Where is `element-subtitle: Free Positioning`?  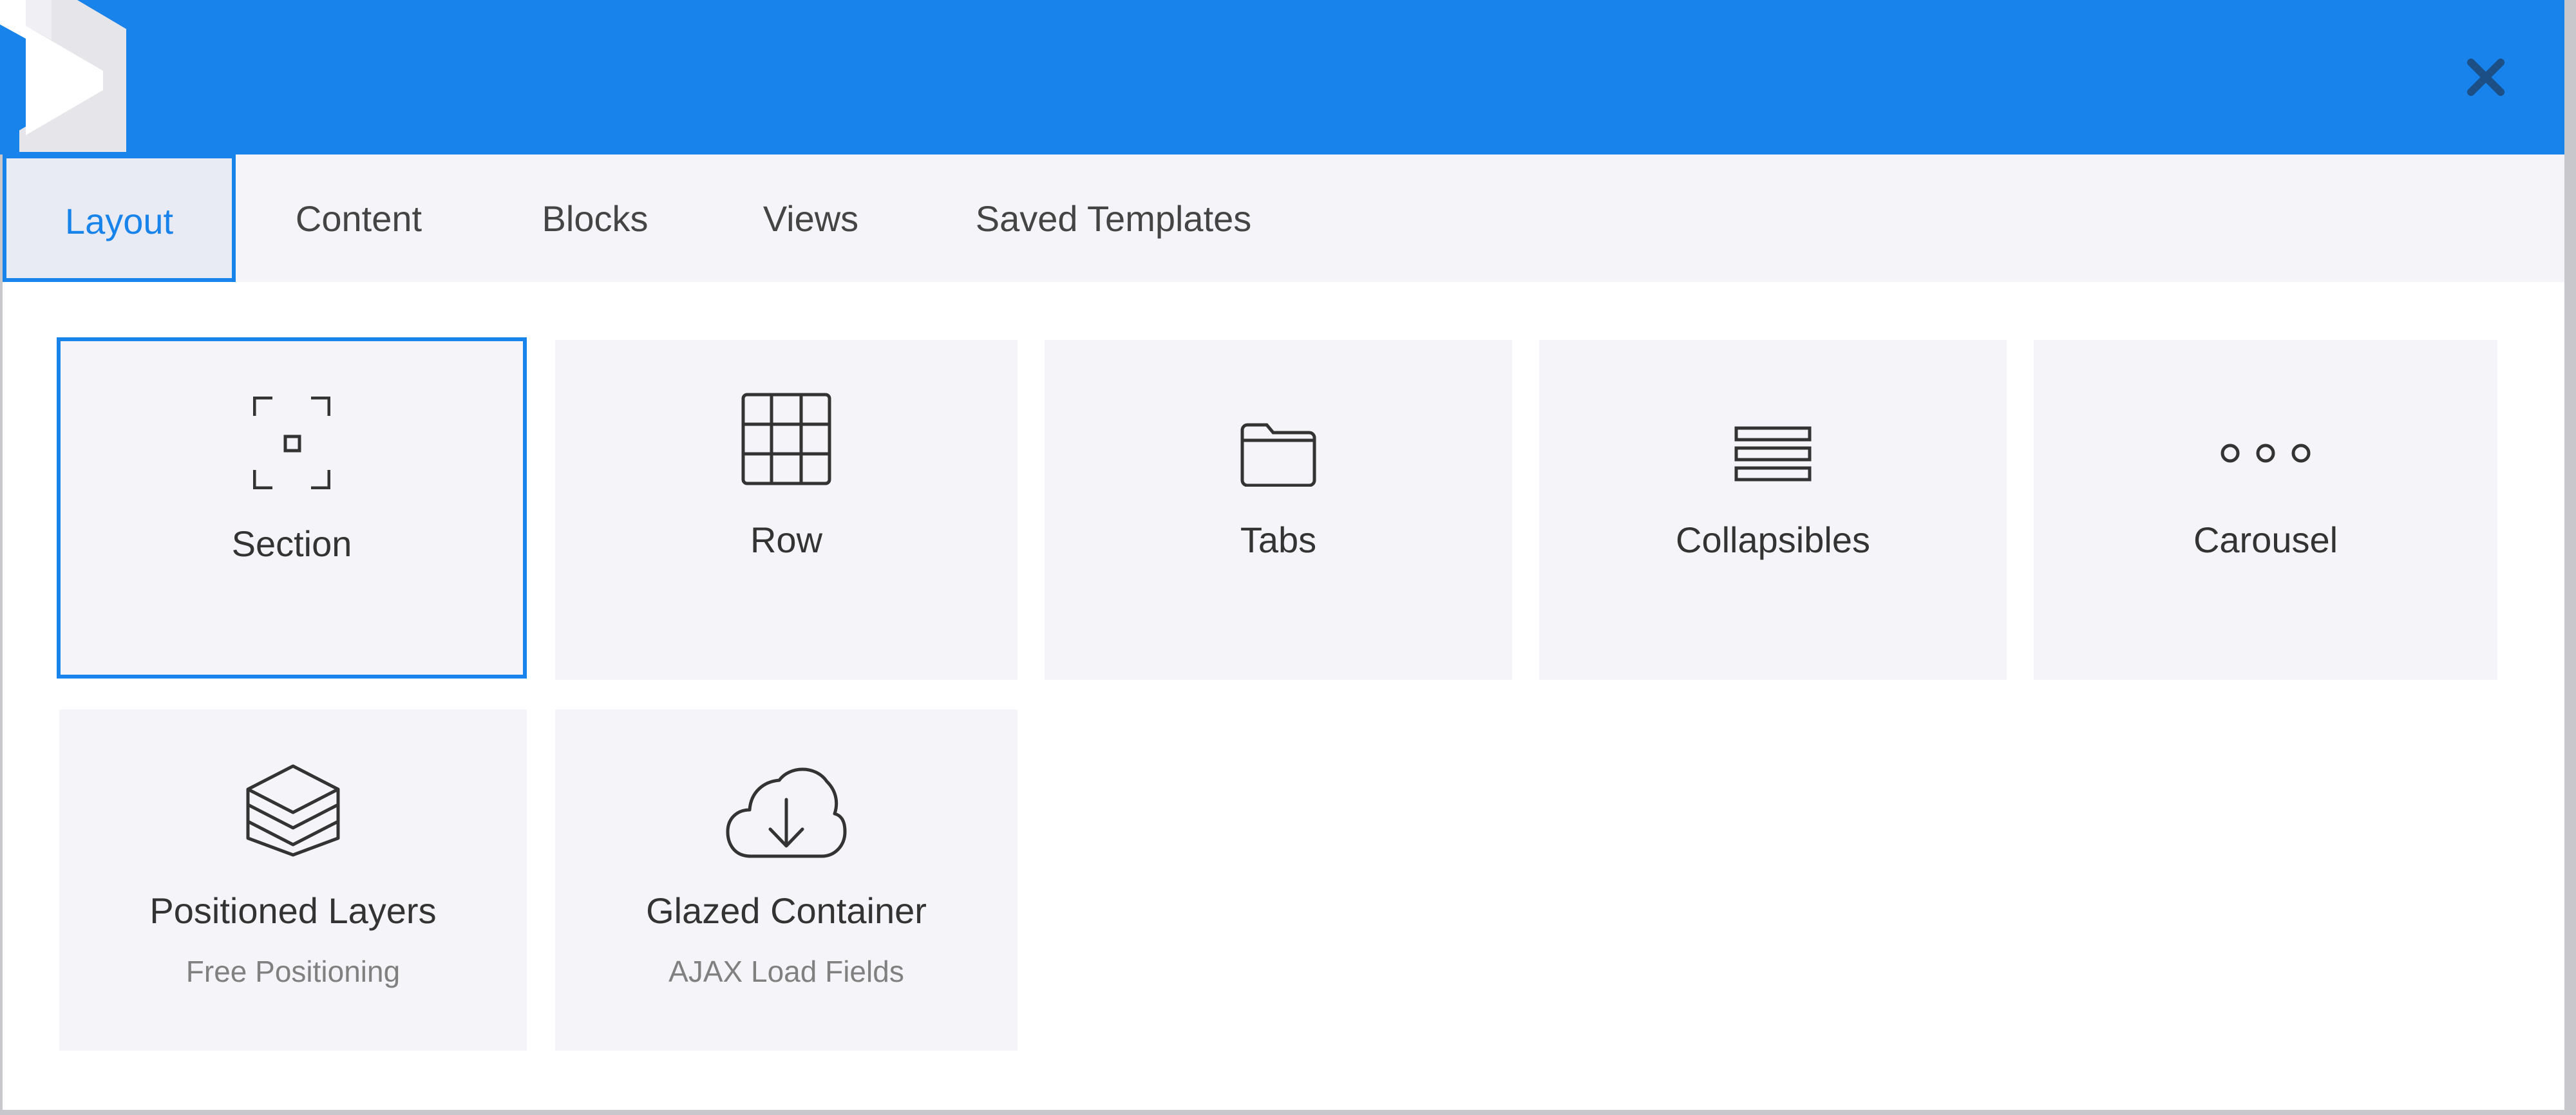 element-subtitle: Free Positioning is located at coordinates (293, 971).